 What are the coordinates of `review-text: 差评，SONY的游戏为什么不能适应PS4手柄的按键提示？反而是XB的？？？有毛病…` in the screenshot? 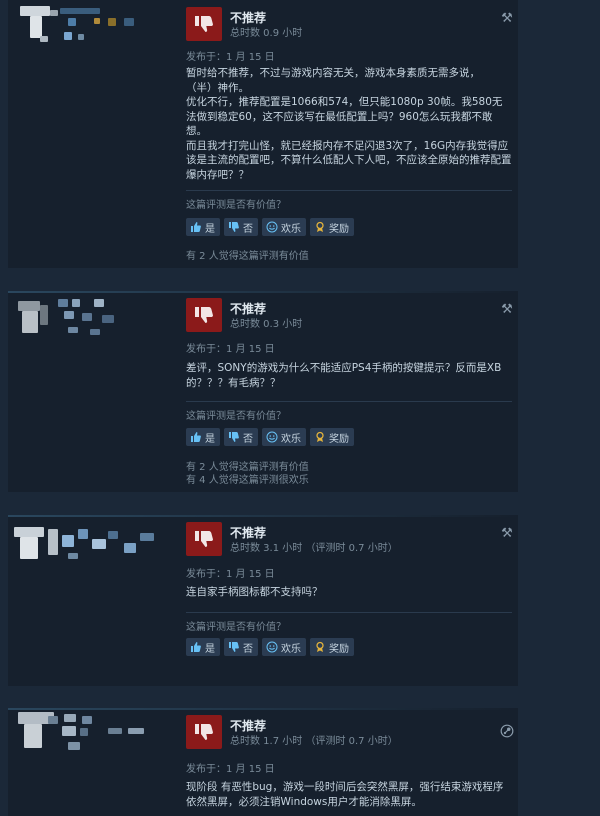 It's located at (344, 375).